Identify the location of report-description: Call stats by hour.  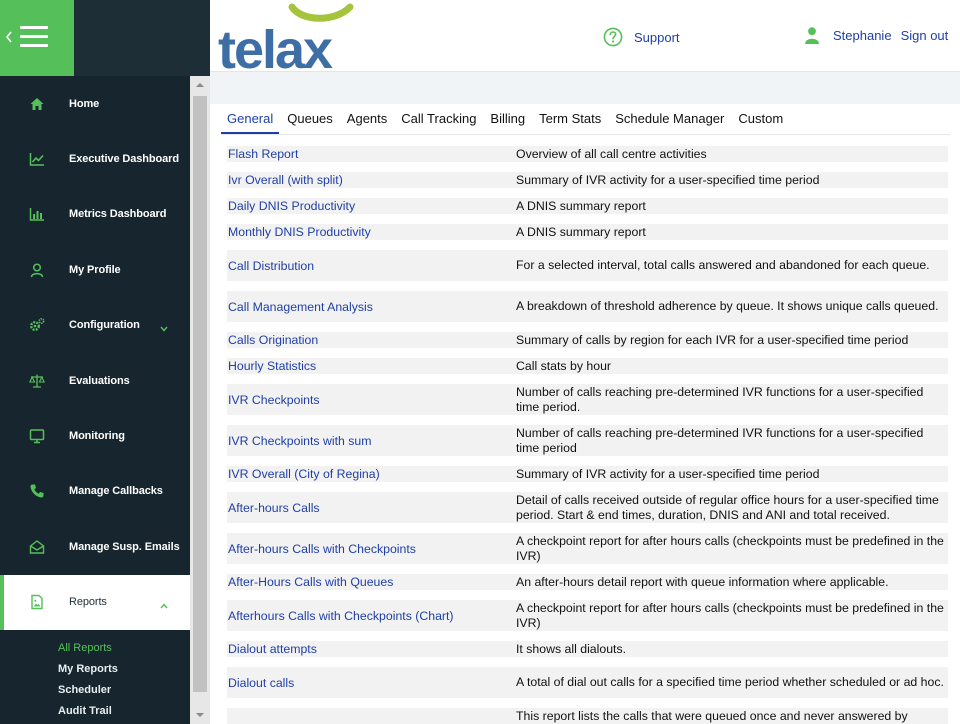
(564, 365).